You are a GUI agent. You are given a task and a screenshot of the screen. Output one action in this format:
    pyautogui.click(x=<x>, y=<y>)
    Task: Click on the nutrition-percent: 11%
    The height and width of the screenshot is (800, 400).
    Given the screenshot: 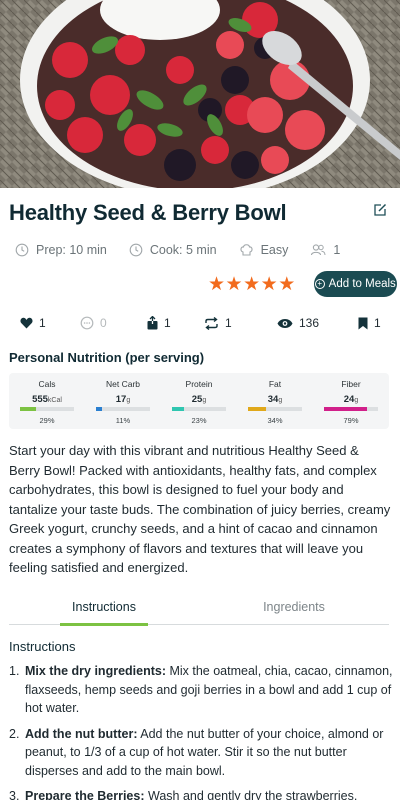 What is the action you would take?
    pyautogui.click(x=123, y=420)
    